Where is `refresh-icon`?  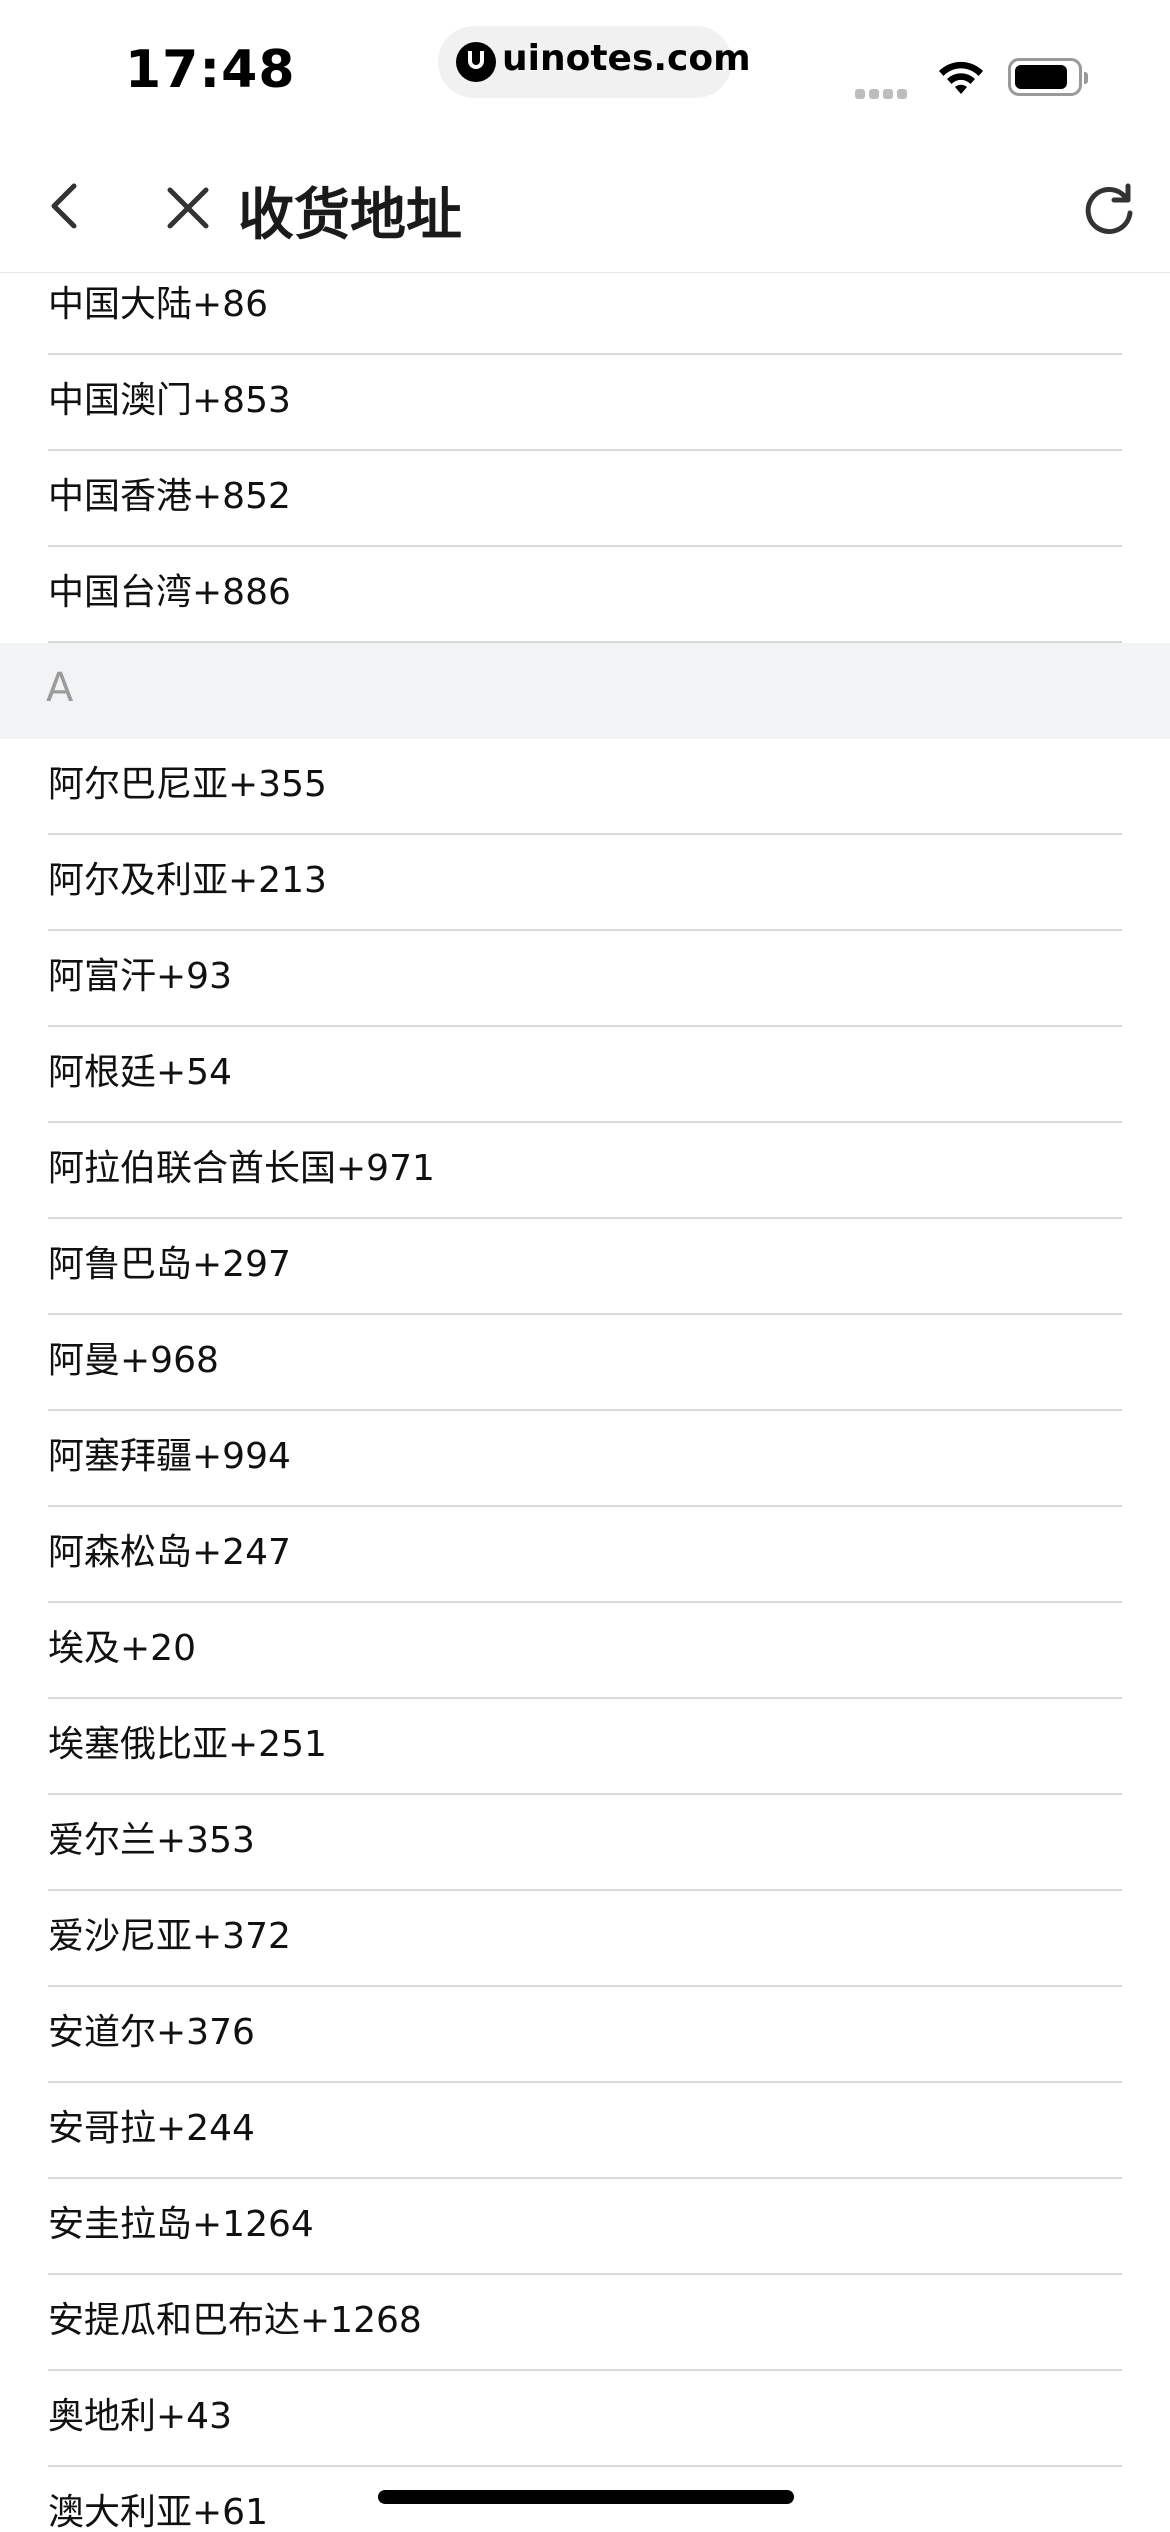 refresh-icon is located at coordinates (1109, 209).